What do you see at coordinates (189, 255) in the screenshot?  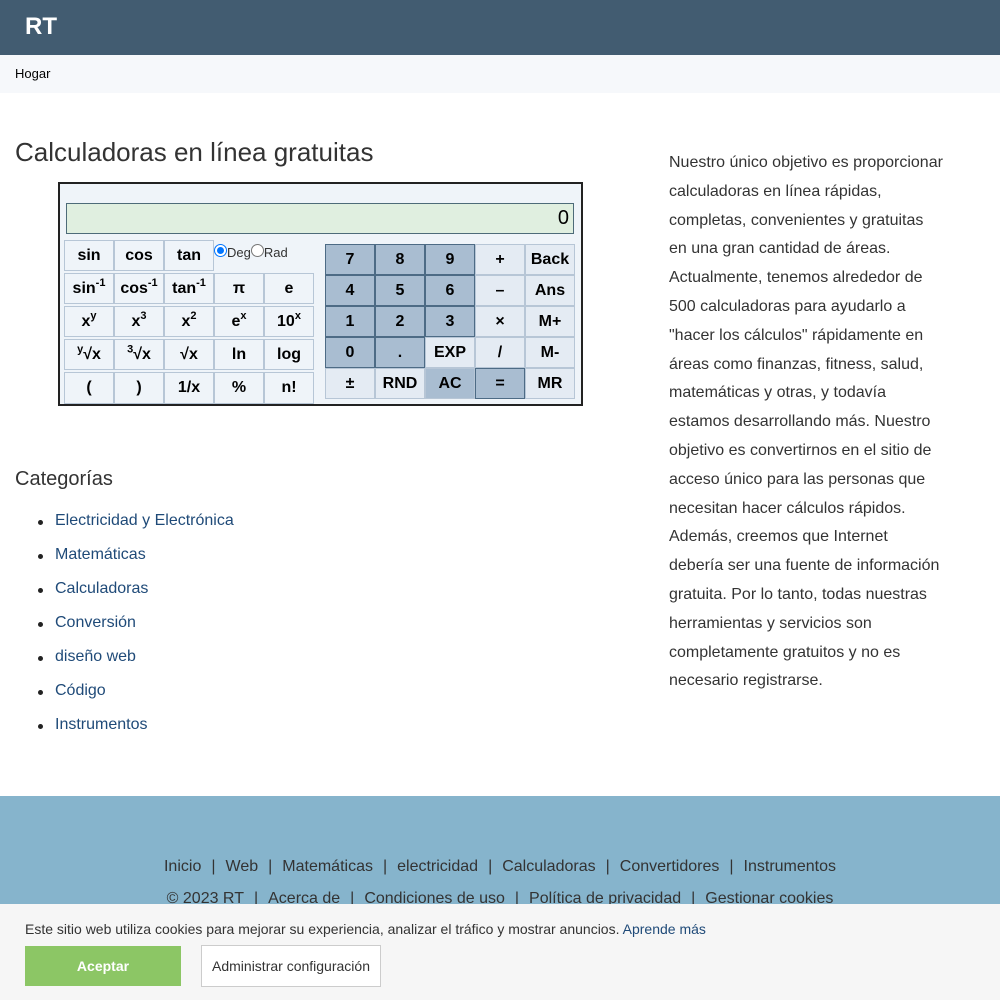 I see `key-tan: tan` at bounding box center [189, 255].